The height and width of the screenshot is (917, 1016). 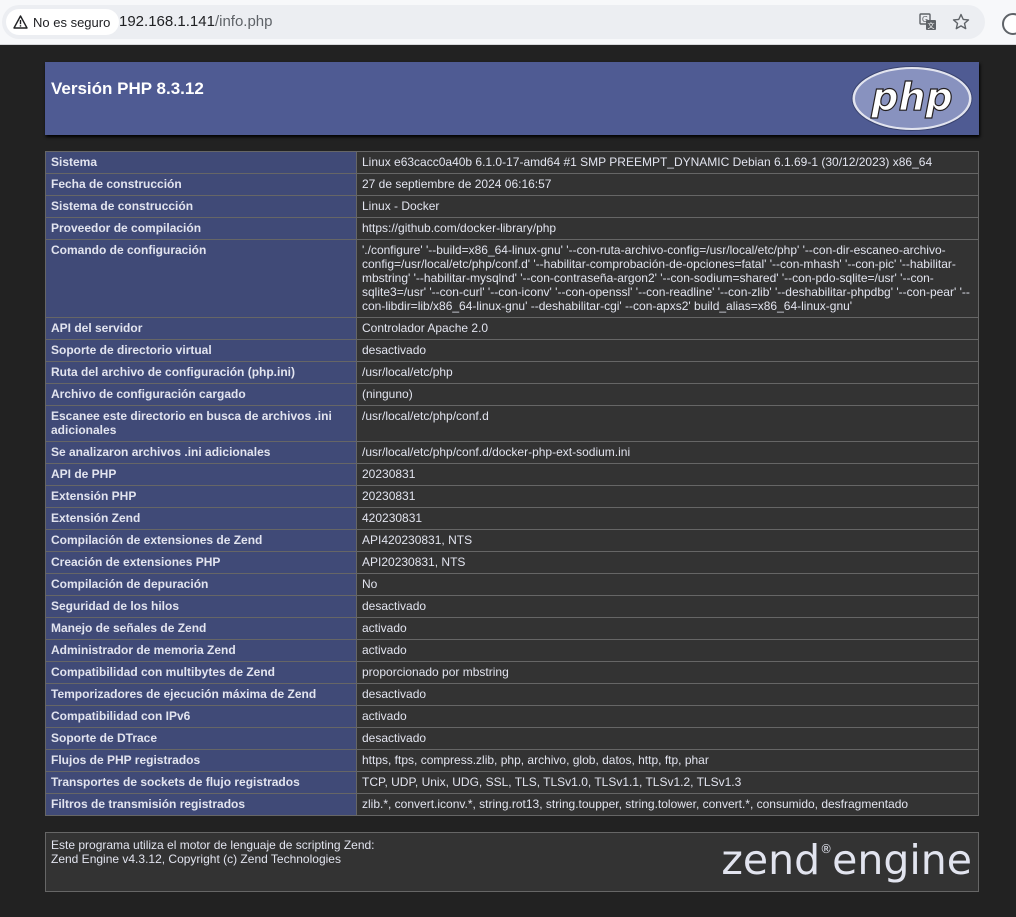 I want to click on php-logo: php, so click(x=912, y=98).